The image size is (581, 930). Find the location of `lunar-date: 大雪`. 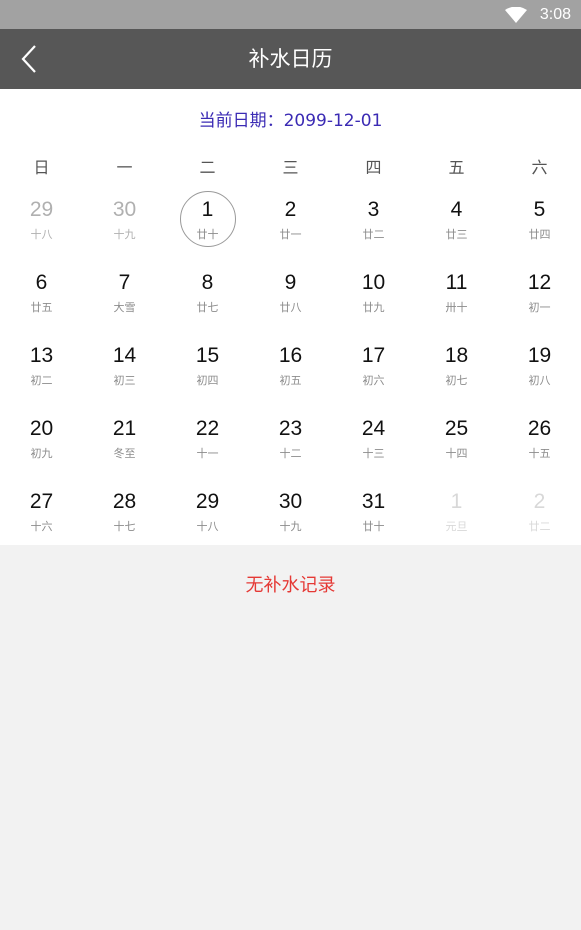

lunar-date: 大雪 is located at coordinates (124, 307).